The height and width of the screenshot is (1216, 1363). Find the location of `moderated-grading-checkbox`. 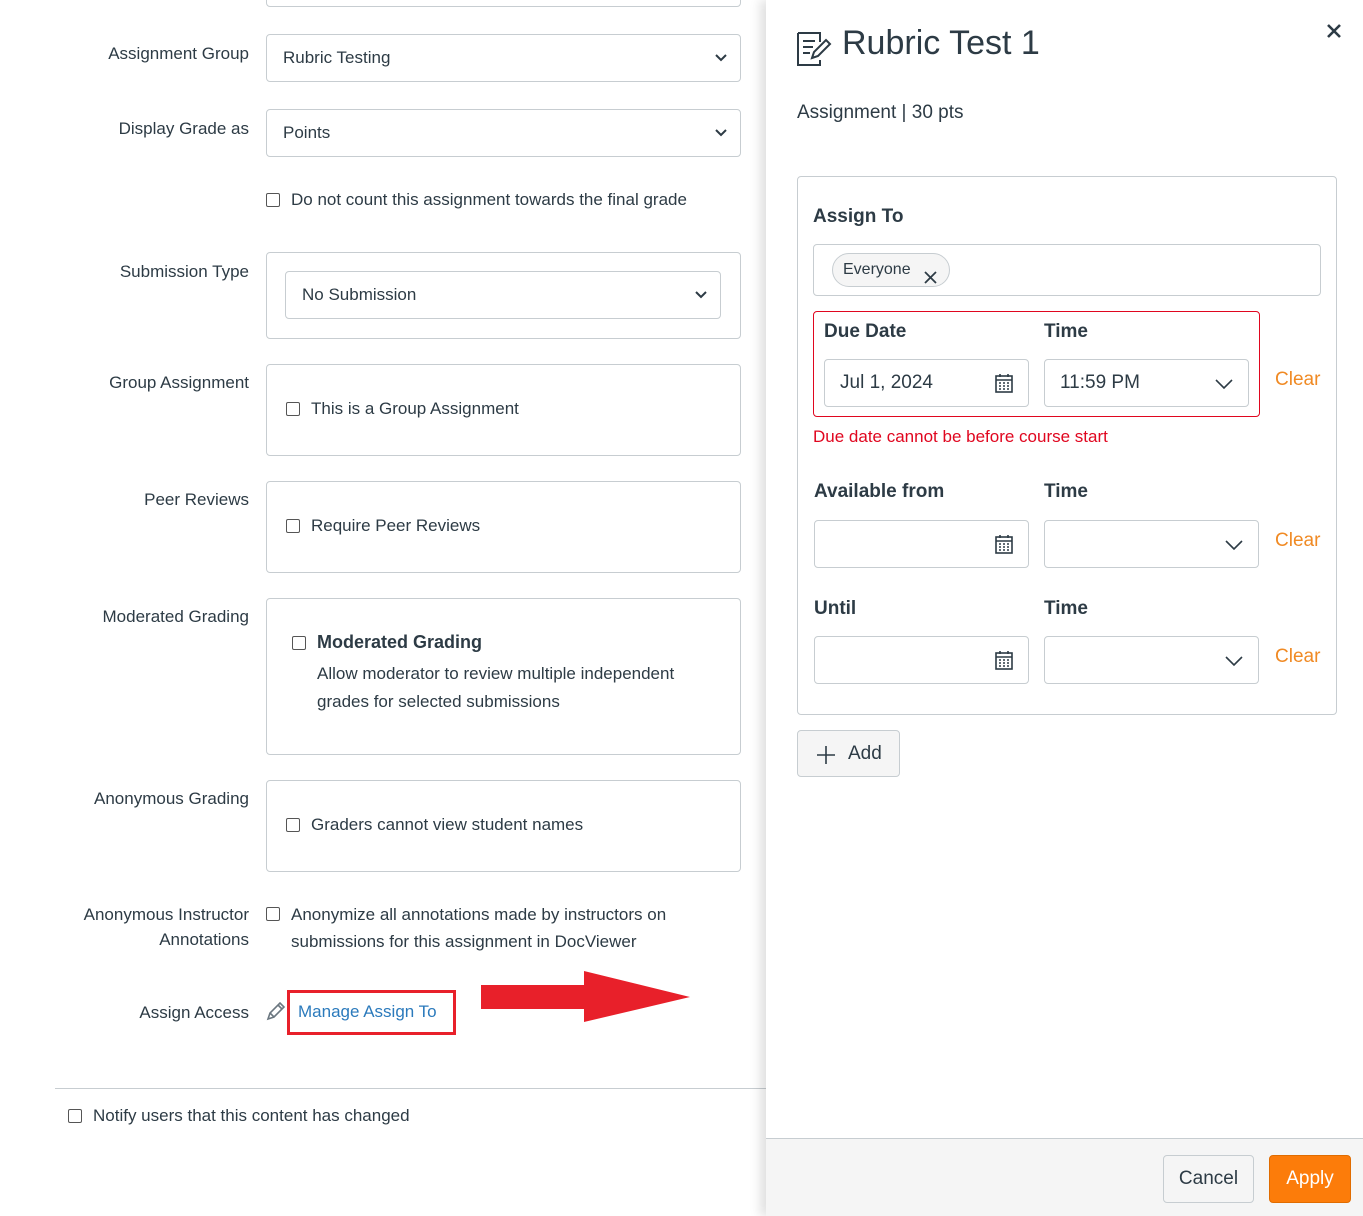

moderated-grading-checkbox is located at coordinates (299, 642).